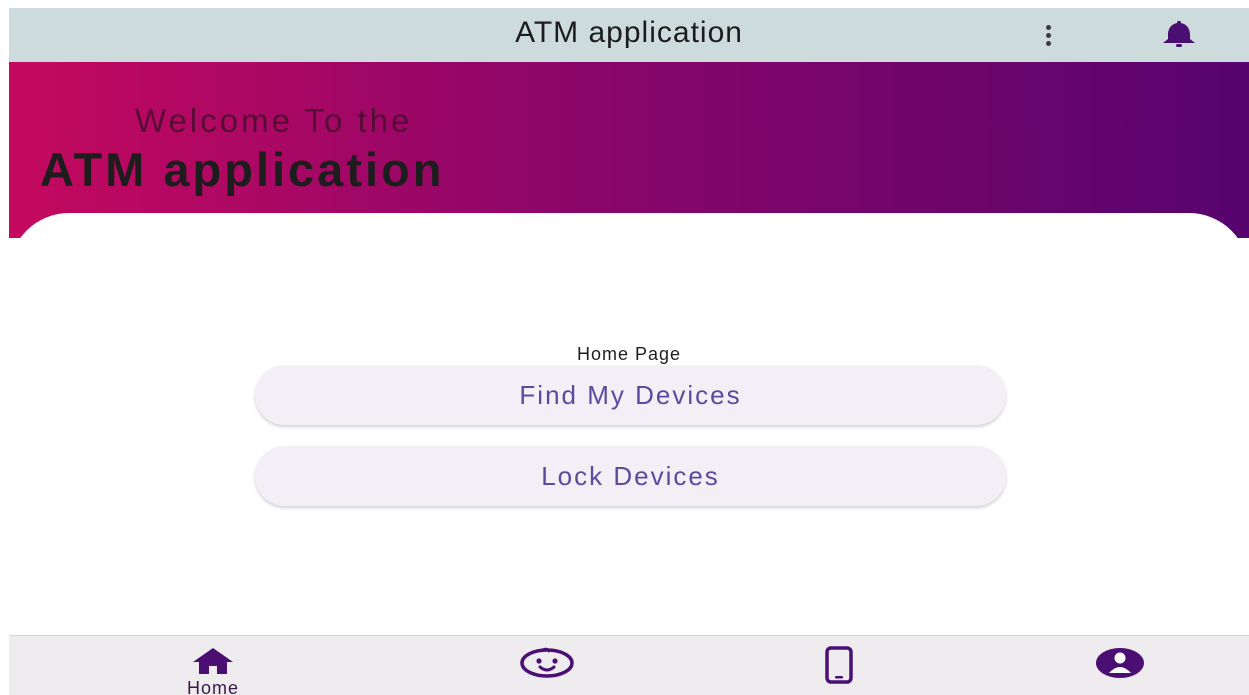 The height and width of the screenshot is (695, 1249). I want to click on face-icon, so click(547, 662).